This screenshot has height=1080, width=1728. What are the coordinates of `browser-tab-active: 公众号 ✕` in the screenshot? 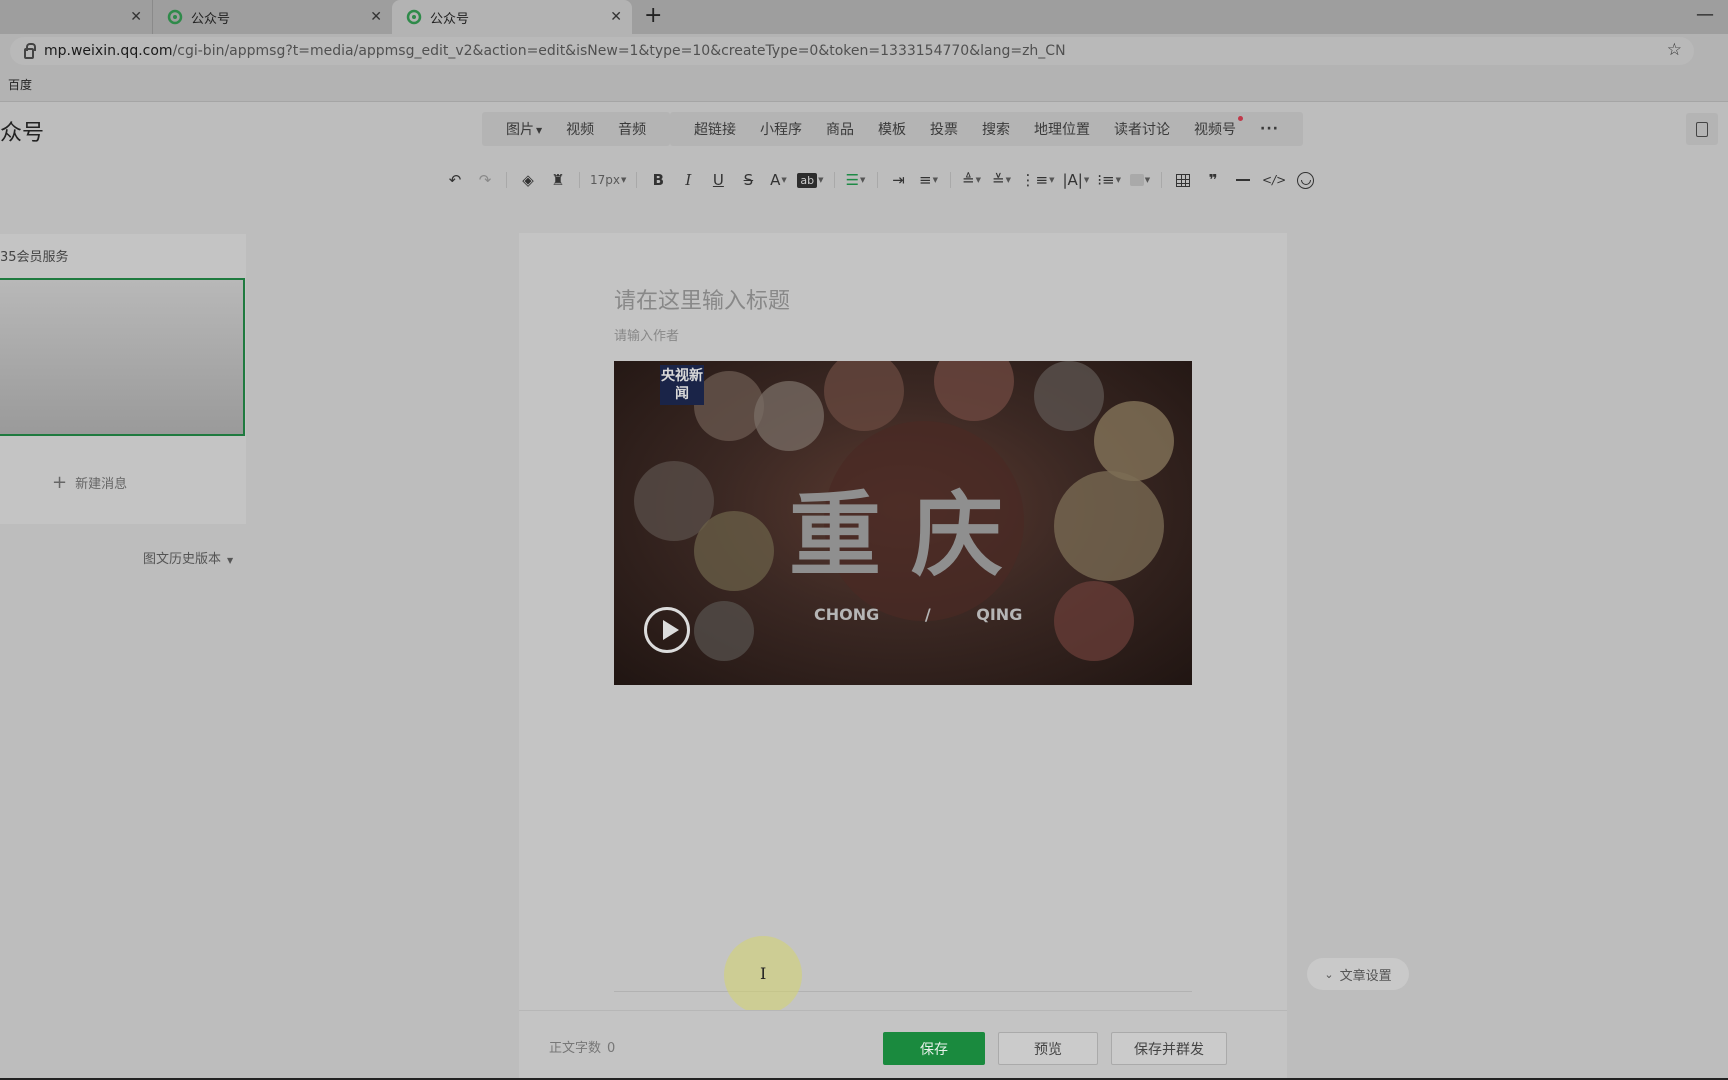 It's located at (512, 17).